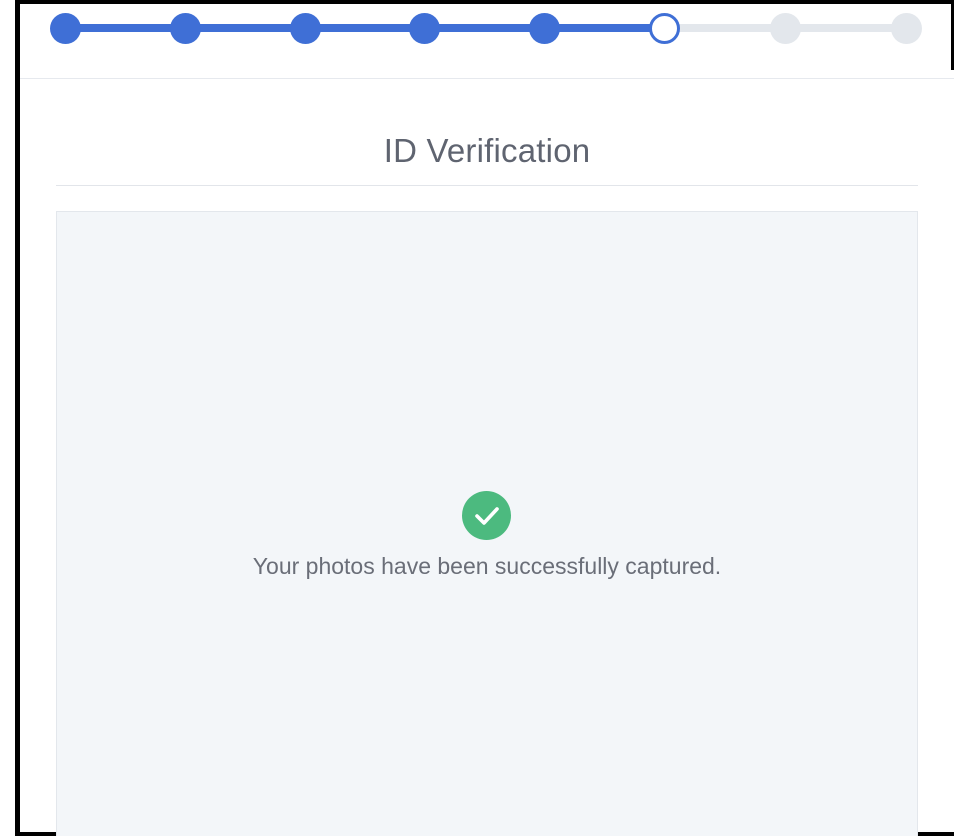 The height and width of the screenshot is (836, 954). Describe the element at coordinates (664, 28) in the screenshot. I see `step-6-current` at that location.